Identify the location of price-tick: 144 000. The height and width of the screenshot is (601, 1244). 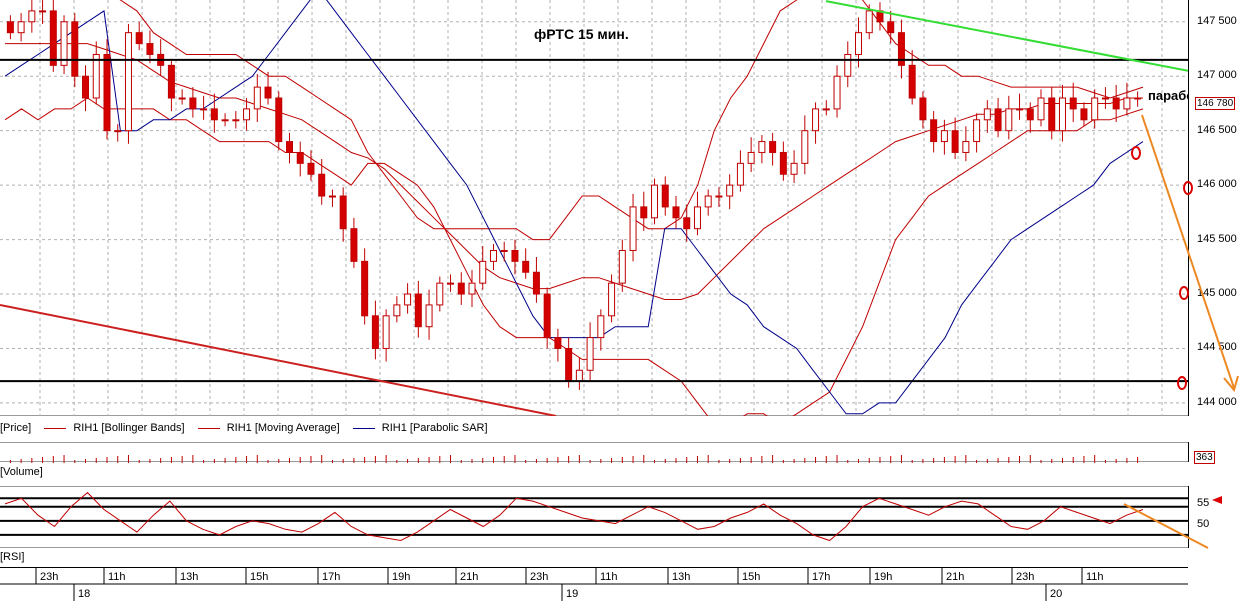
(1217, 401).